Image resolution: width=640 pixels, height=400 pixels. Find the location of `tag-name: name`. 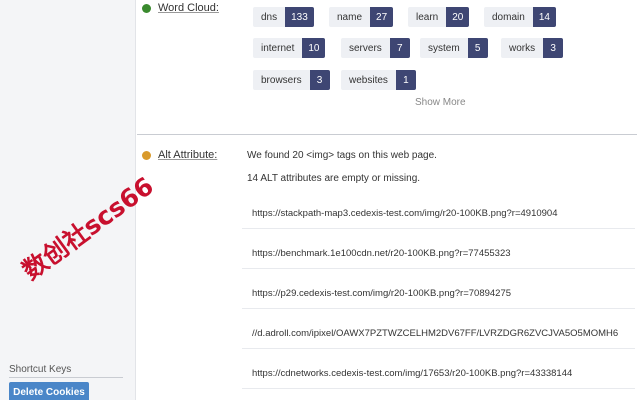

tag-name: name is located at coordinates (350, 17).